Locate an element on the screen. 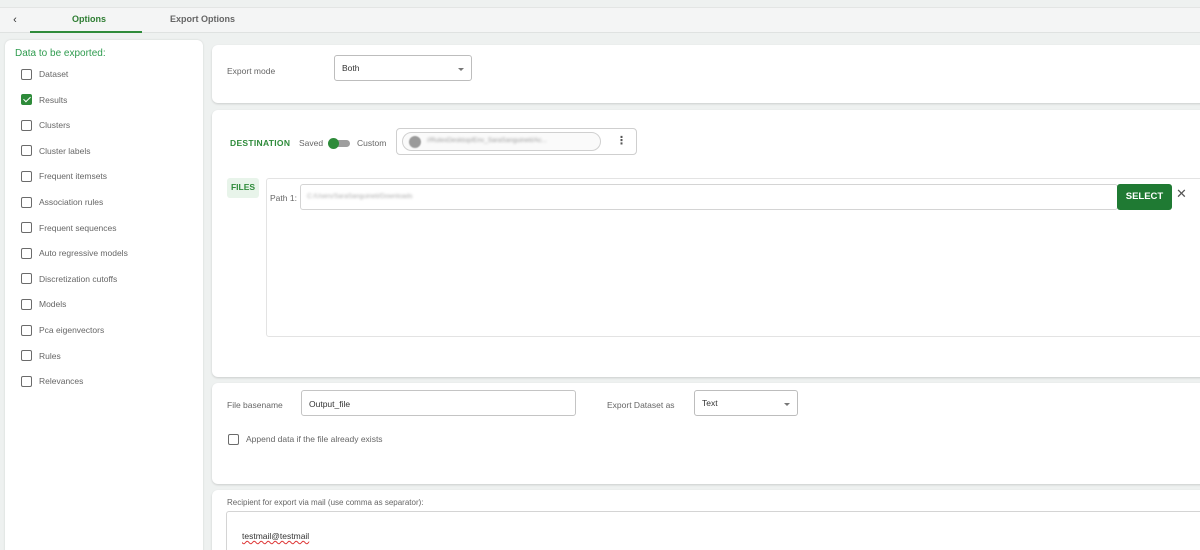  file-basename-input: Output_file is located at coordinates (438, 403).